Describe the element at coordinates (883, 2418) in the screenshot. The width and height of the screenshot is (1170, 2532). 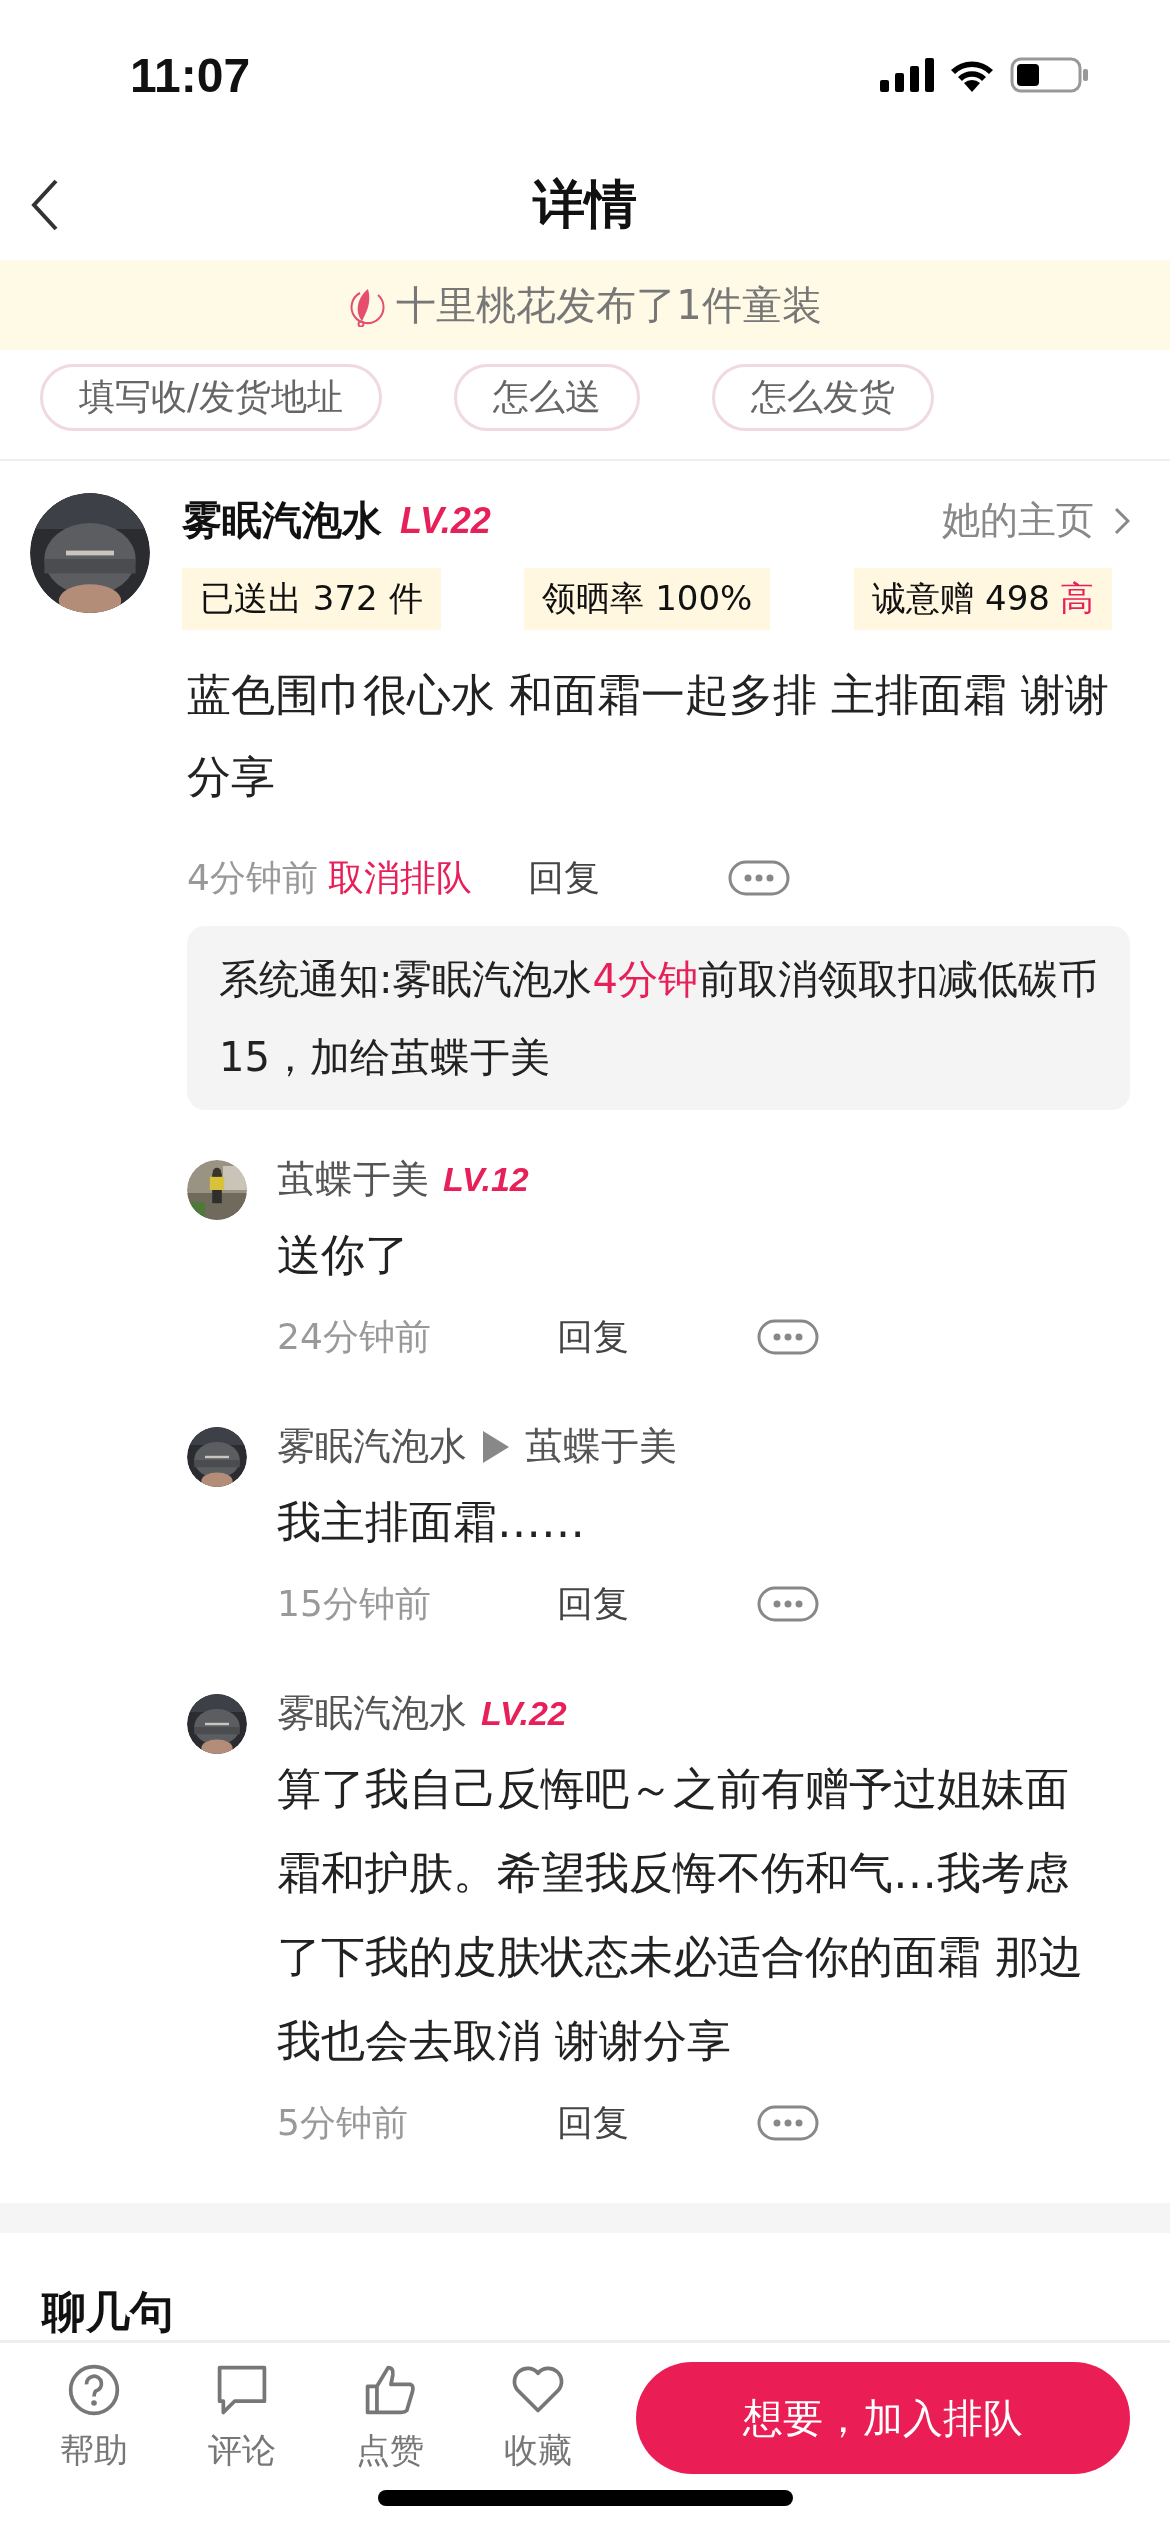
I see `join-queue-button: 想要，加入排队` at that location.